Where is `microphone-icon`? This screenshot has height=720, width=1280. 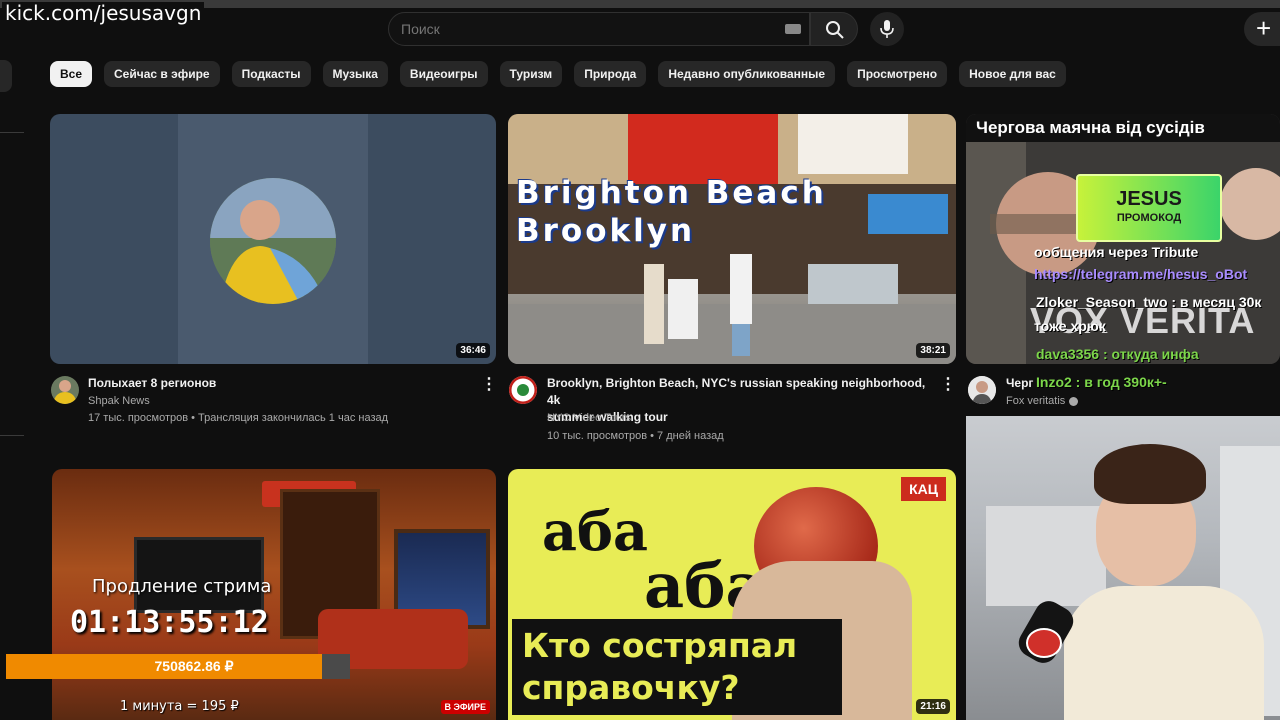 microphone-icon is located at coordinates (887, 29).